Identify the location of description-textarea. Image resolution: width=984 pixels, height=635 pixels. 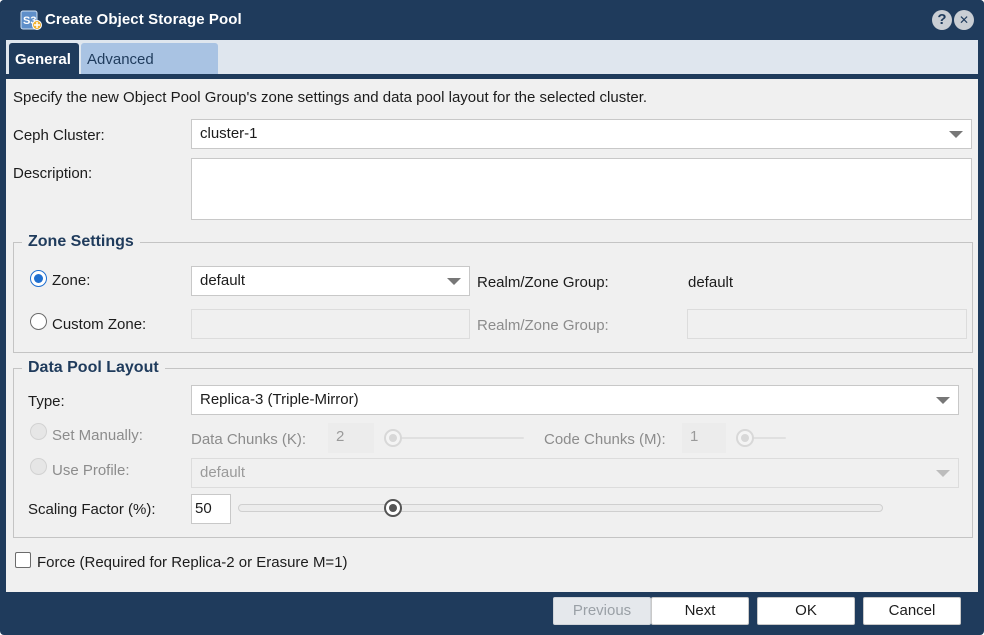
(581, 189).